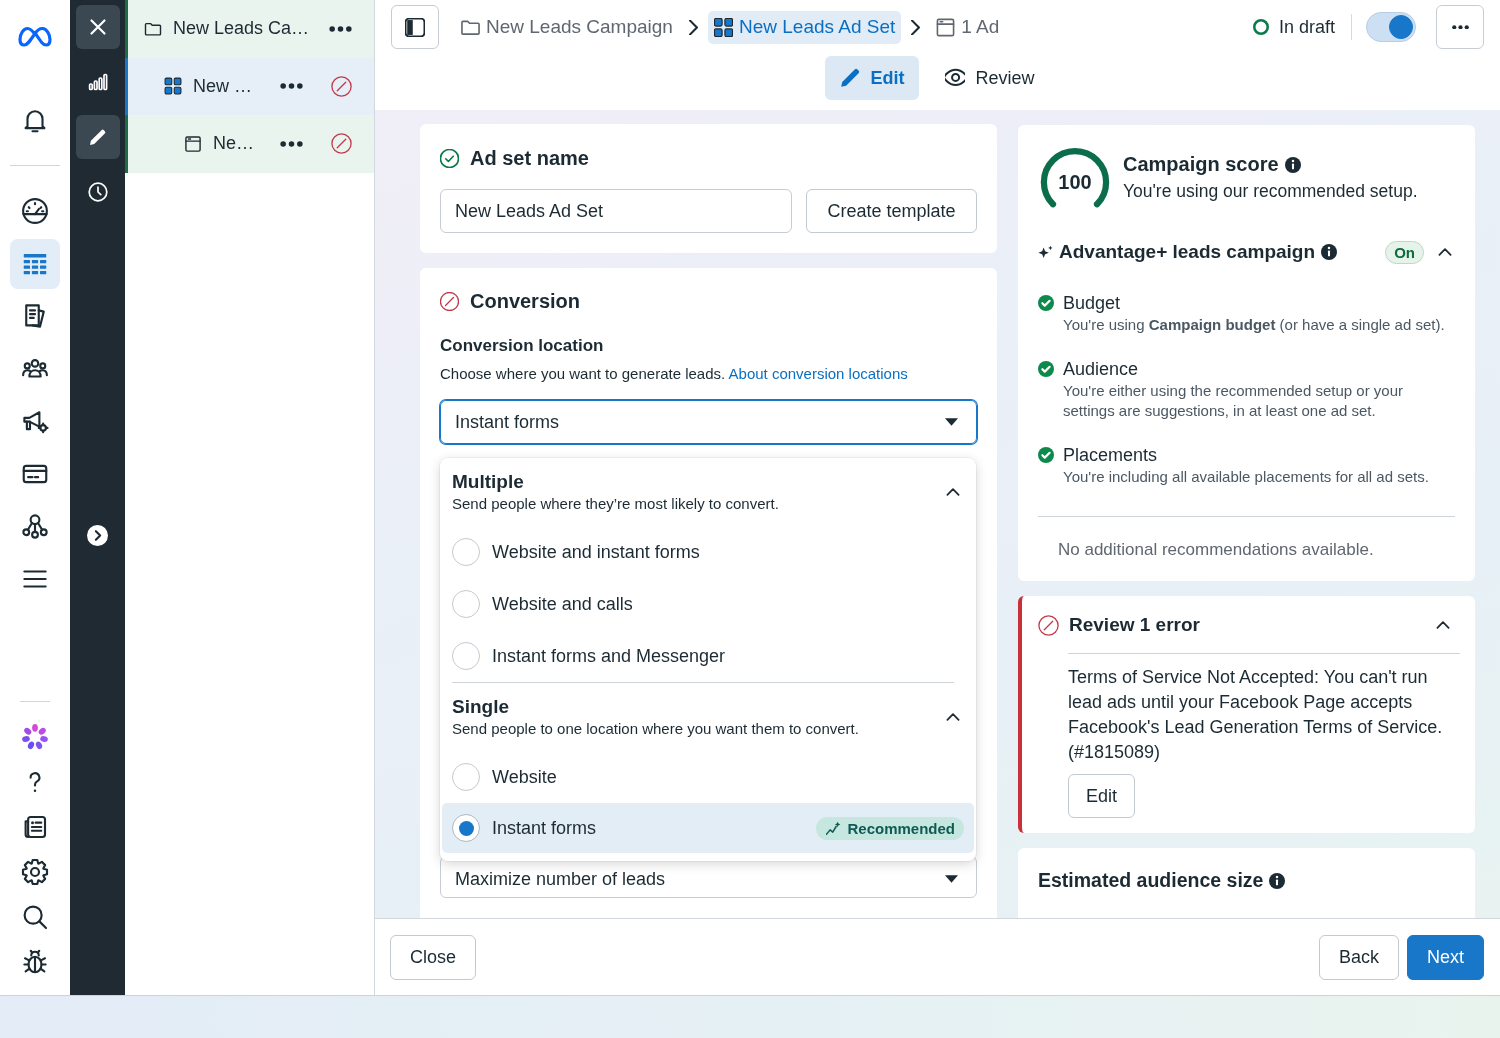  What do you see at coordinates (1233, 400) in the screenshot?
I see `item-description: You're either using the recommended setup or your settings are suggestions, in at least one ad set.` at bounding box center [1233, 400].